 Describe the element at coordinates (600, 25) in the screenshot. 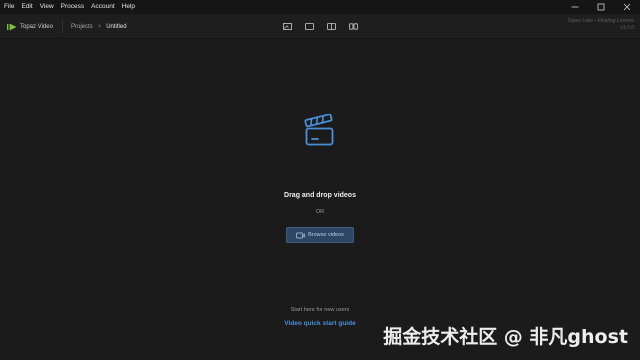

I see `license-info: Topaz Labs • Floating License v1.0.0` at that location.